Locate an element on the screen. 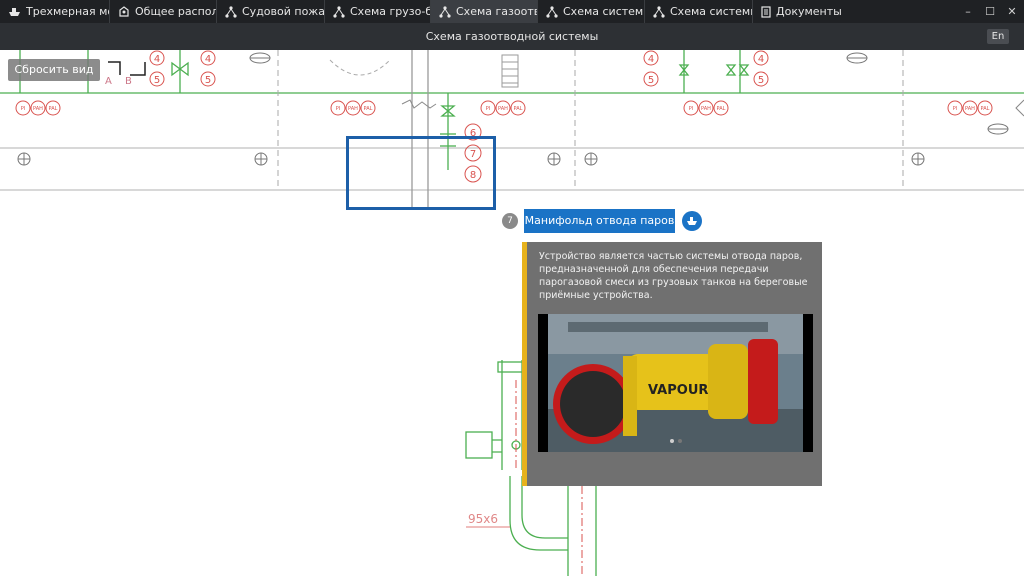 The width and height of the screenshot is (1024, 576). tab-cargo-ballast: Схема грузо-балластной is located at coordinates (378, 11).